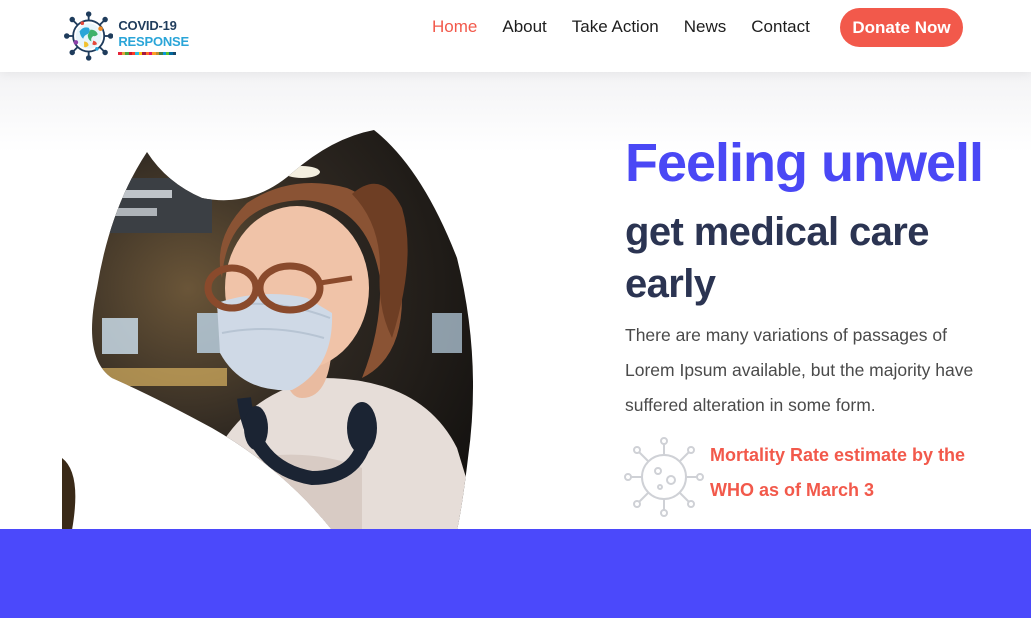  I want to click on hero-headline: Feeling unwell, so click(804, 163).